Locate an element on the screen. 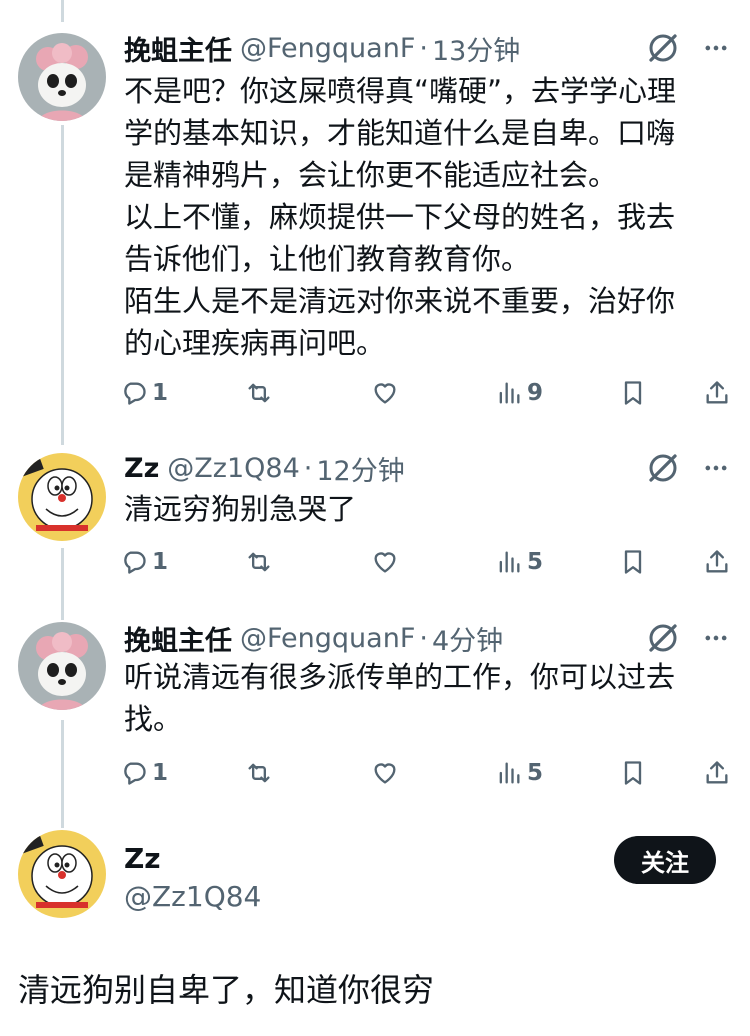  thread-line is located at coordinates (62, 11).